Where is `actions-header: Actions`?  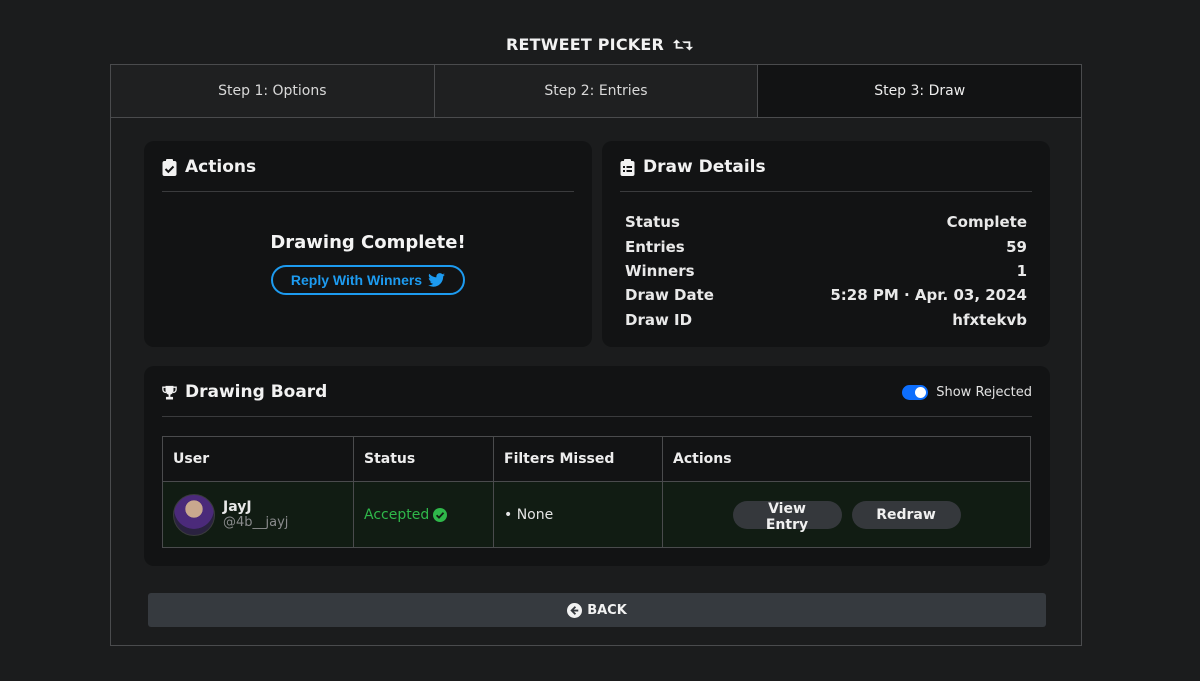
actions-header: Actions is located at coordinates (368, 174).